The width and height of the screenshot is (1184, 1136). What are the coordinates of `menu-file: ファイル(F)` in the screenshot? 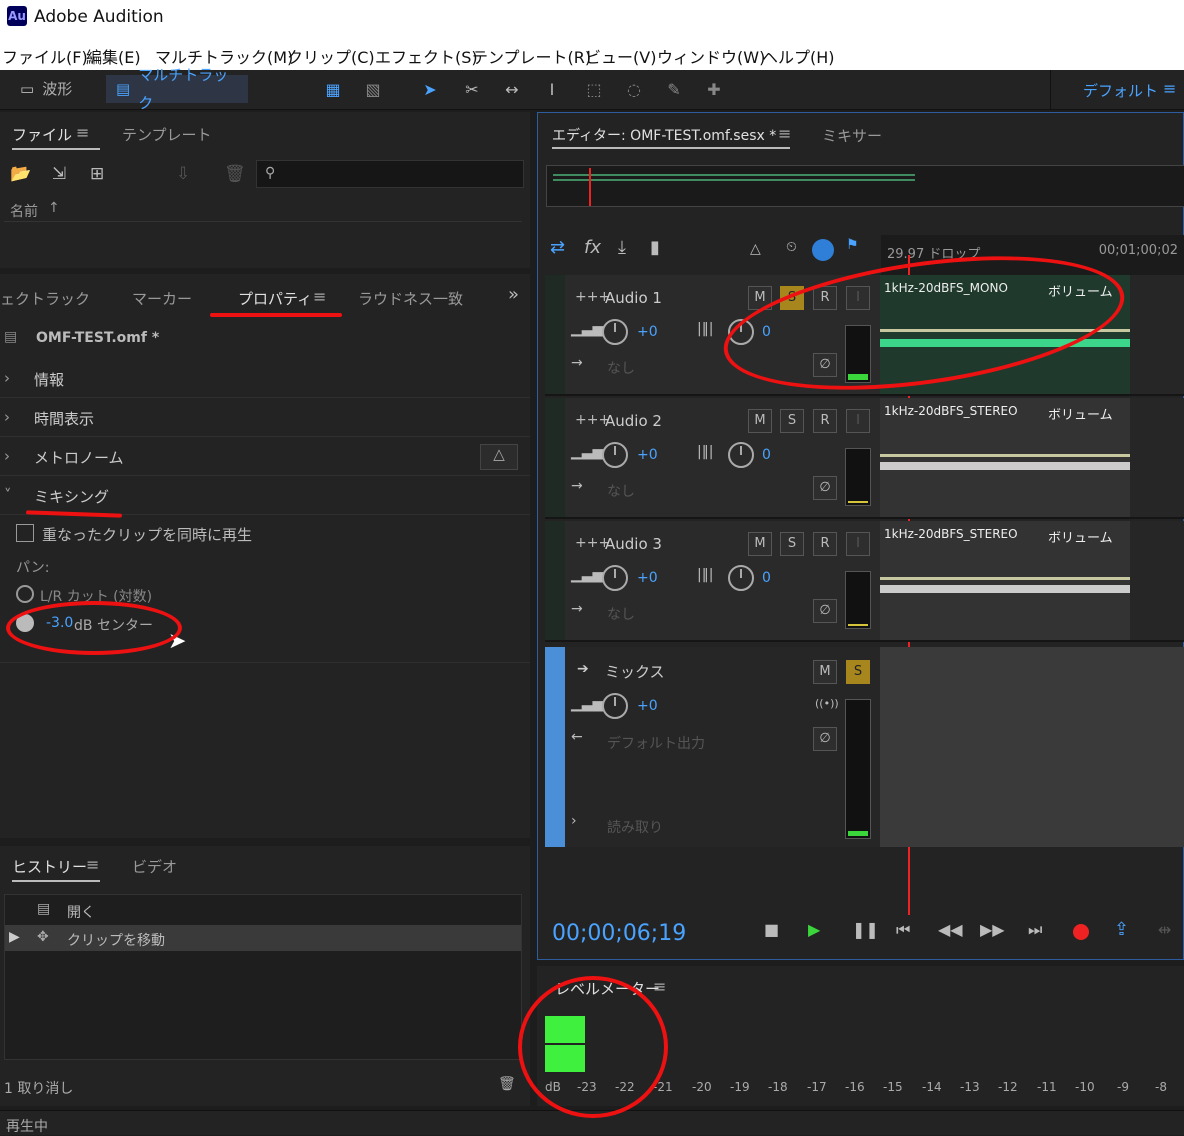 It's located at (45, 56).